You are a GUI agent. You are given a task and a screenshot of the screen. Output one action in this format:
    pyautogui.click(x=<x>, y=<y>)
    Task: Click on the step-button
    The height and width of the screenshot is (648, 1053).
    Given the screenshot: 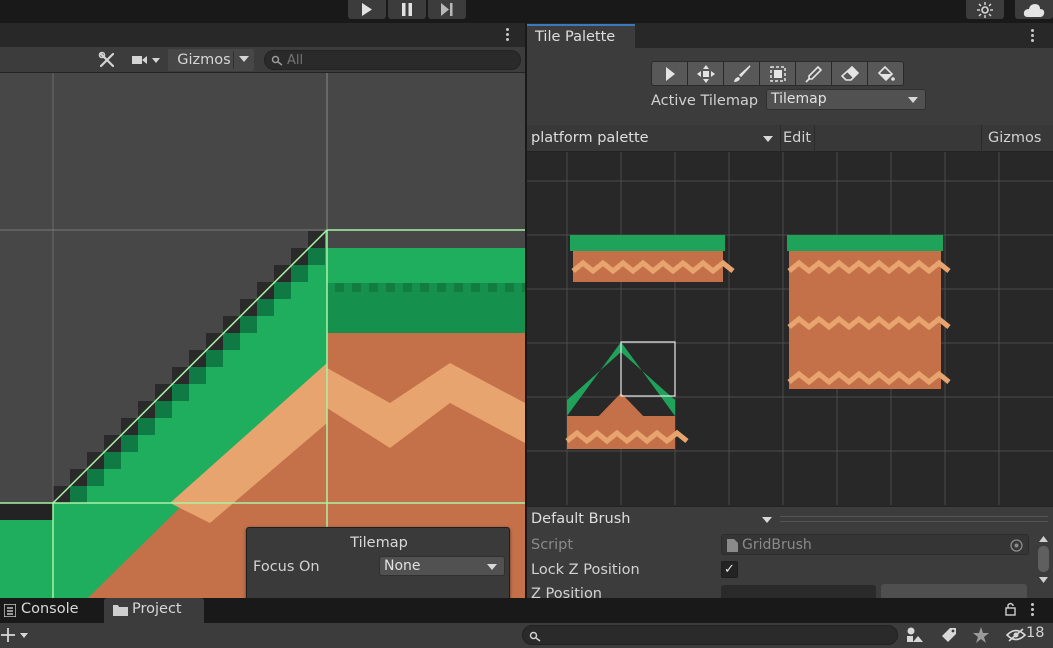 What is the action you would take?
    pyautogui.click(x=447, y=9)
    